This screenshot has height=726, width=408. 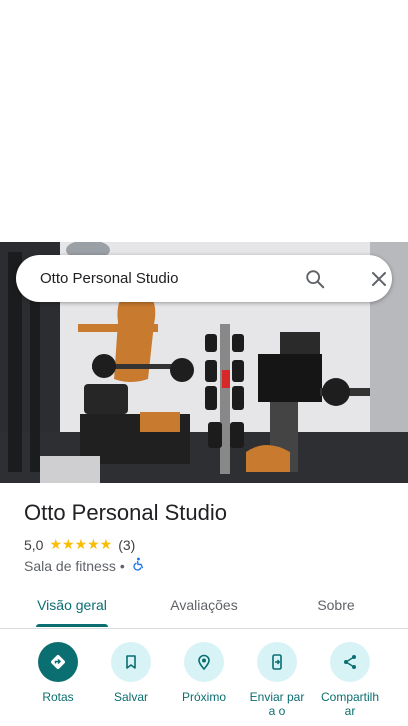 I want to click on share-label: Compartilhar, so click(x=350, y=704).